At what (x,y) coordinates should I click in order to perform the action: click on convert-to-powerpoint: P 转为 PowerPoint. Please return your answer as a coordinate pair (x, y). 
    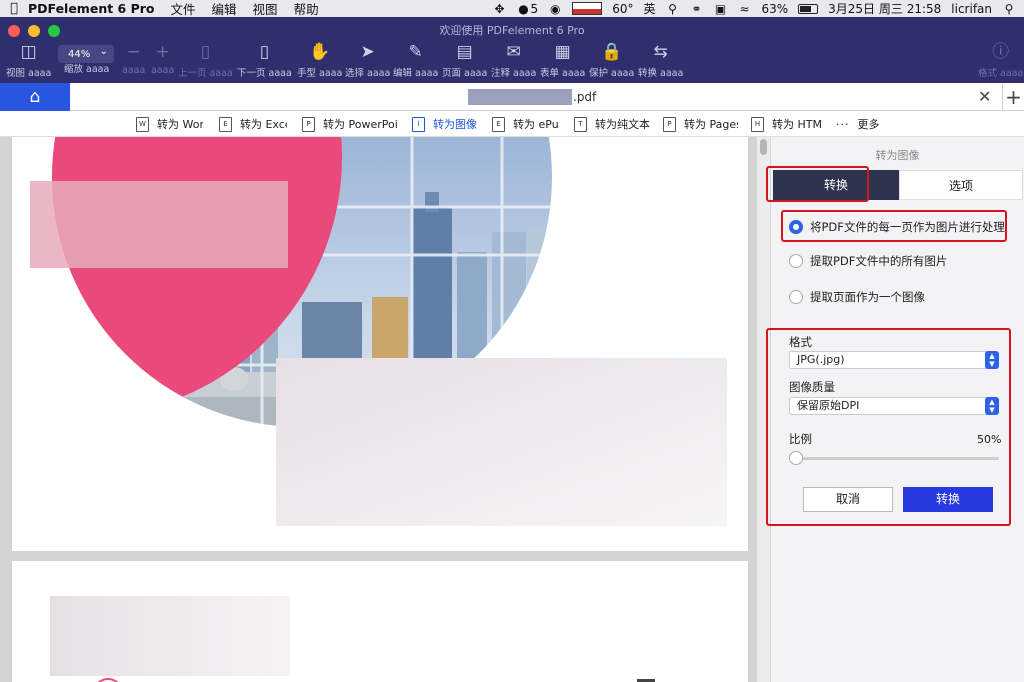
    Looking at the image, I should click on (349, 124).